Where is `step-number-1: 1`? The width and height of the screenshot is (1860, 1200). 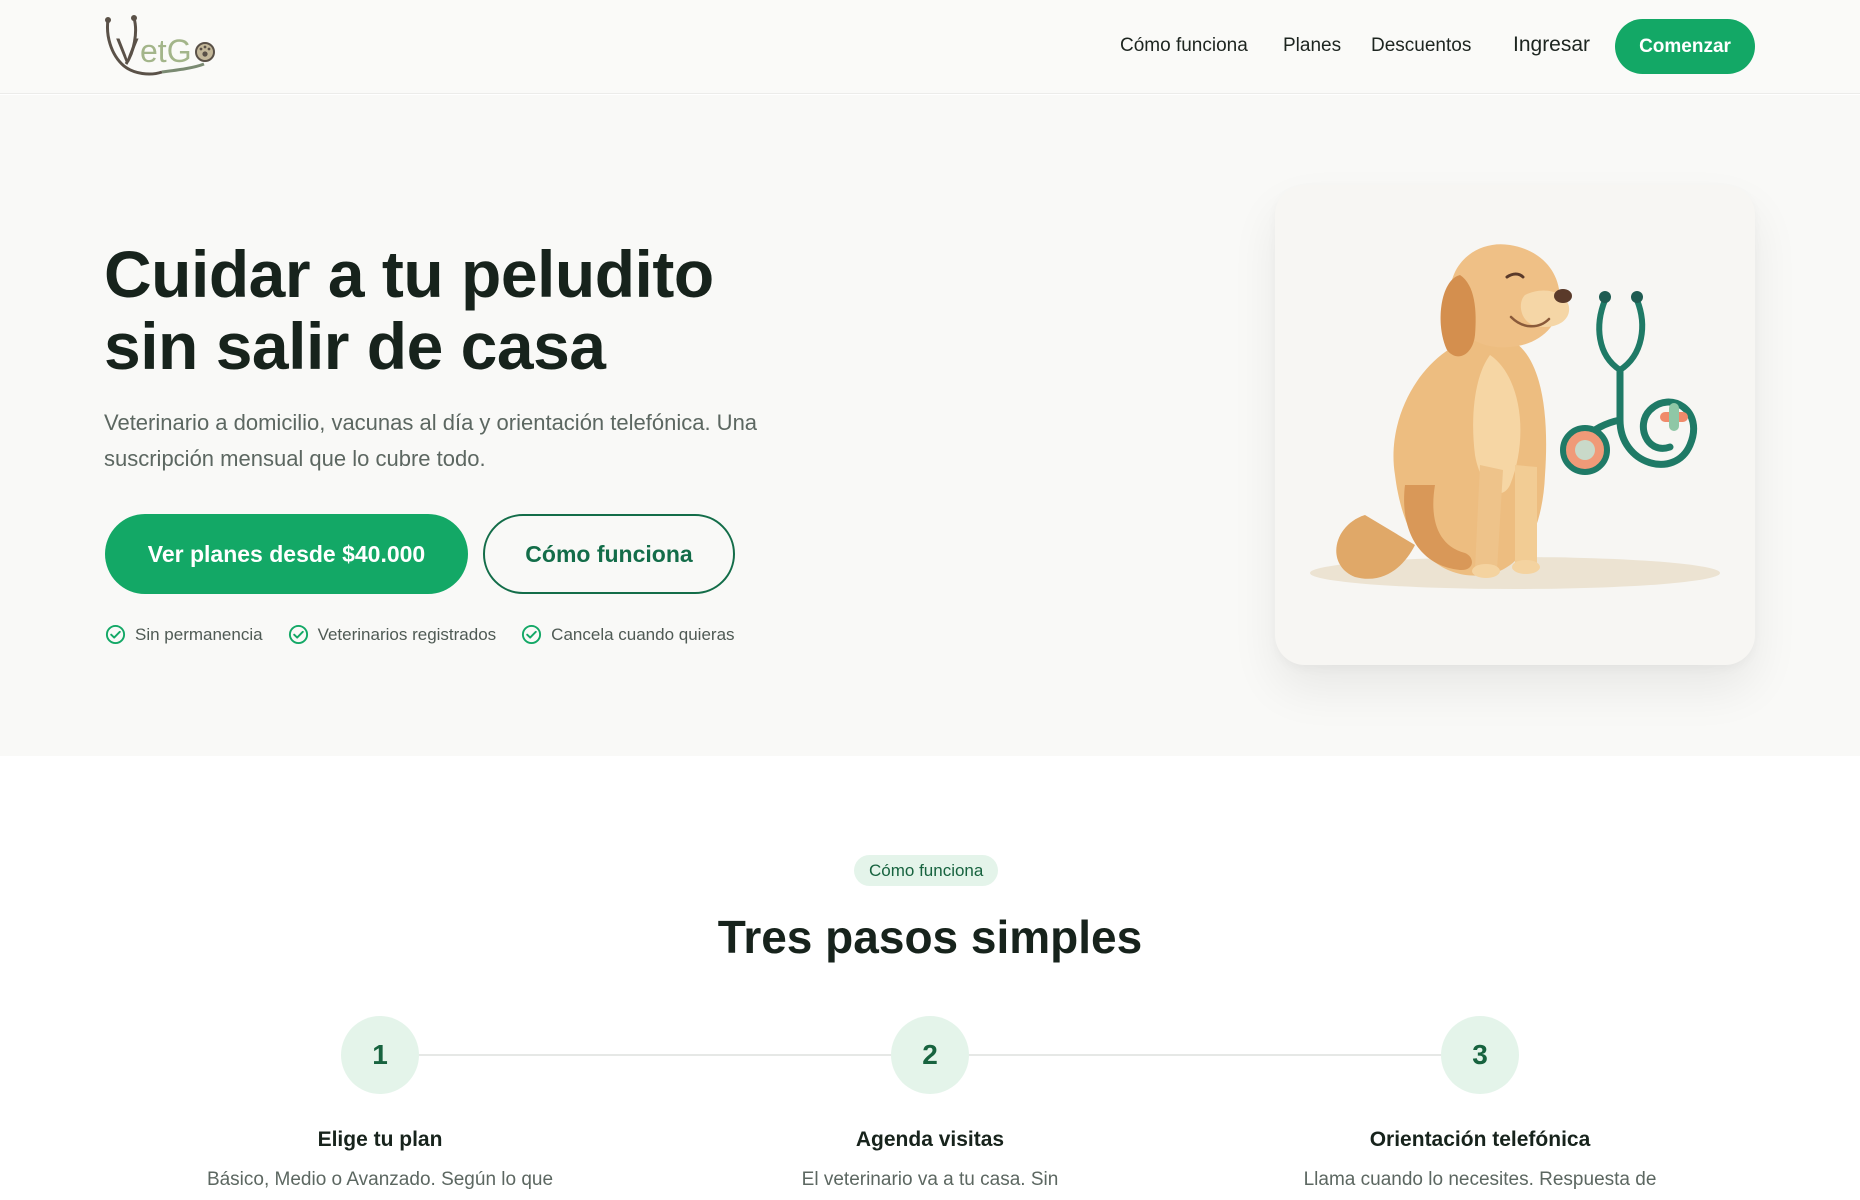
step-number-1: 1 is located at coordinates (380, 1055).